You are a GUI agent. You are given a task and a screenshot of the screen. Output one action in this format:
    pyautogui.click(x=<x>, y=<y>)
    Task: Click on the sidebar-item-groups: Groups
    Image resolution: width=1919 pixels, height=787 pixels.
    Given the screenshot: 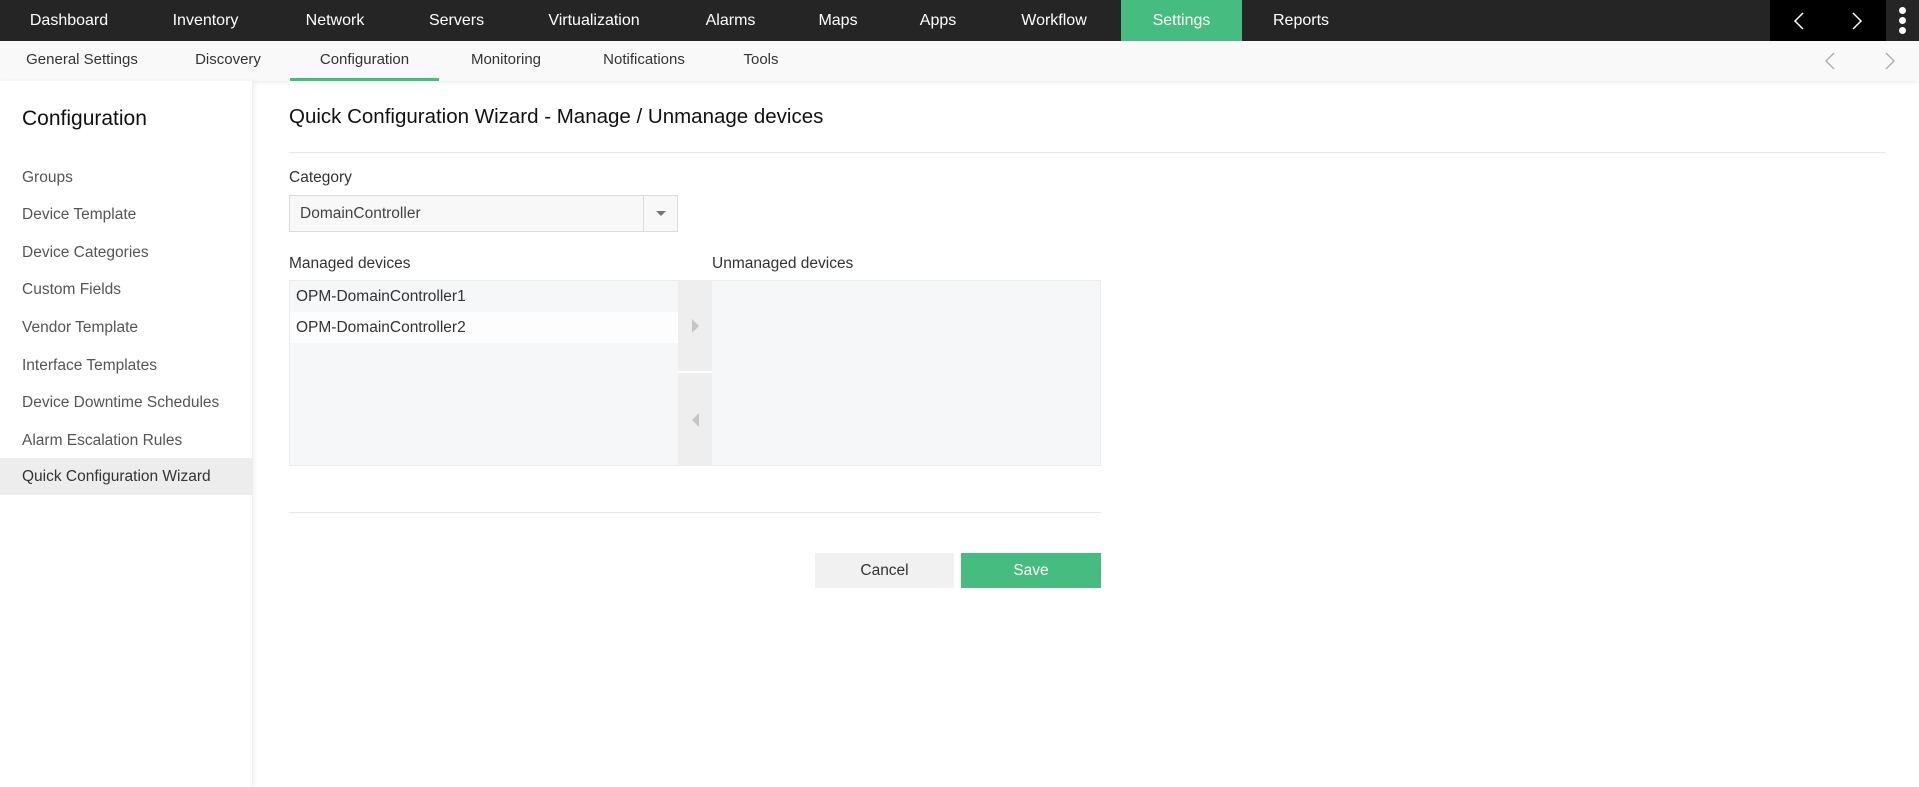 What is the action you would take?
    pyautogui.click(x=126, y=177)
    